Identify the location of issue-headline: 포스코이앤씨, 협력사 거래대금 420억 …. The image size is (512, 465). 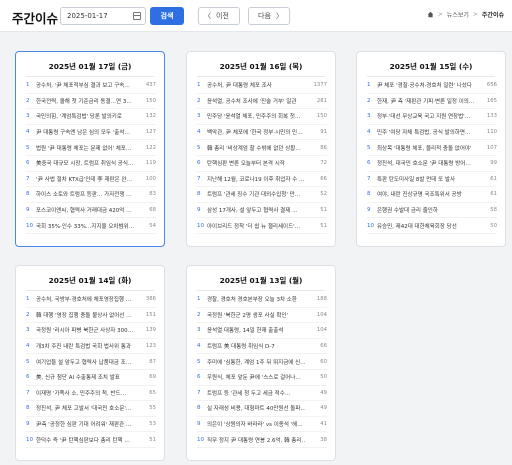
(85, 210).